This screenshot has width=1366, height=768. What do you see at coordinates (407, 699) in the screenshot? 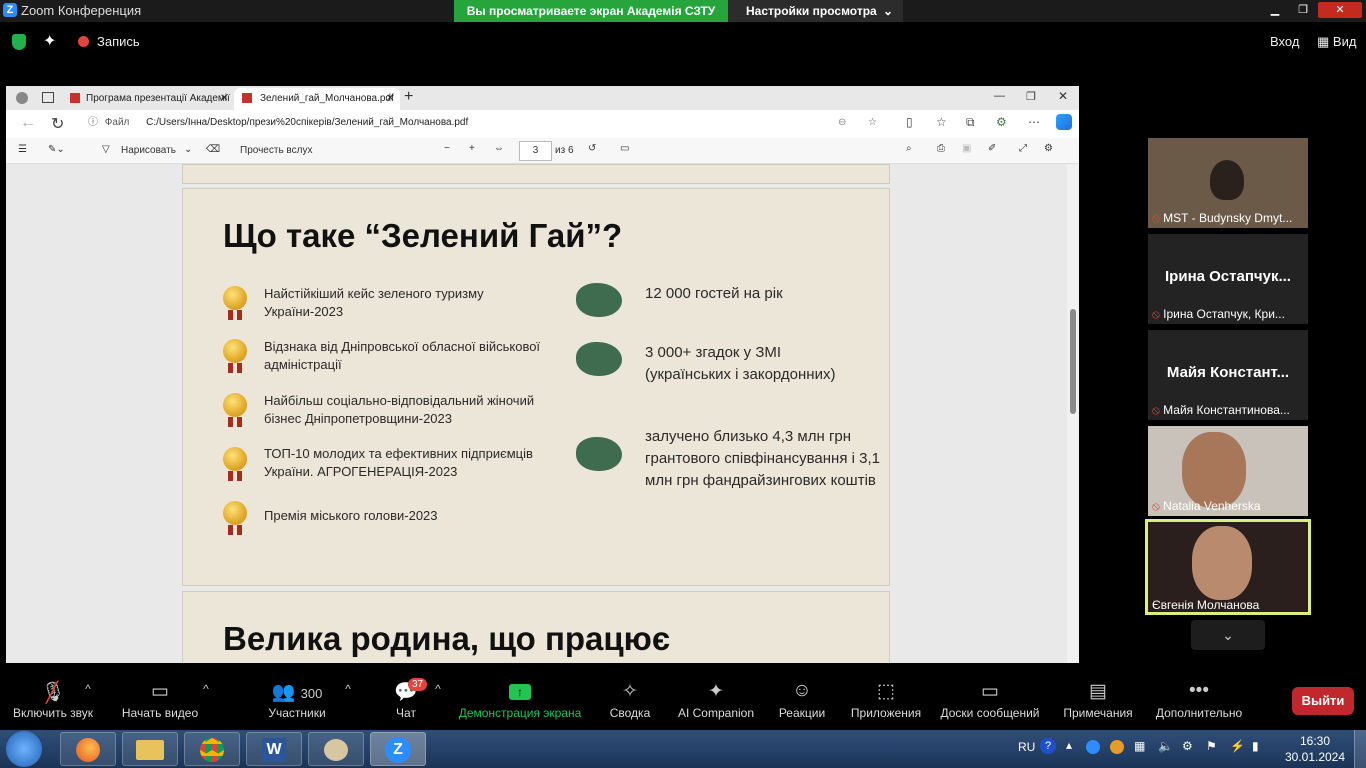
I see `chat-button: 💬 37 Чат` at bounding box center [407, 699].